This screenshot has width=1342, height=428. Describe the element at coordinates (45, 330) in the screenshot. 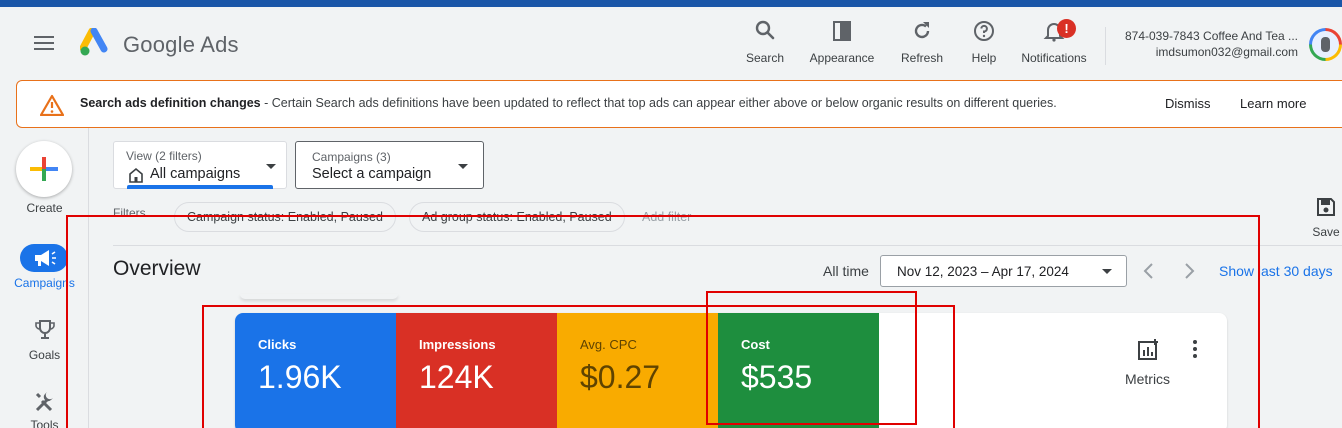

I see `trophy-icon` at that location.